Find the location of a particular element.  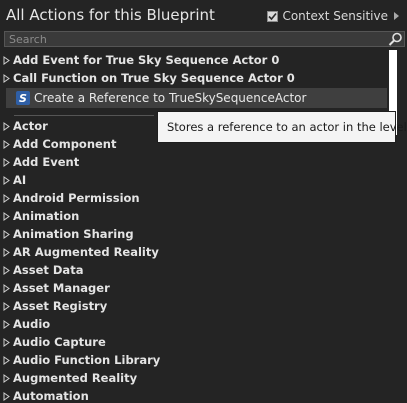

category-label: Audio is located at coordinates (32, 324).